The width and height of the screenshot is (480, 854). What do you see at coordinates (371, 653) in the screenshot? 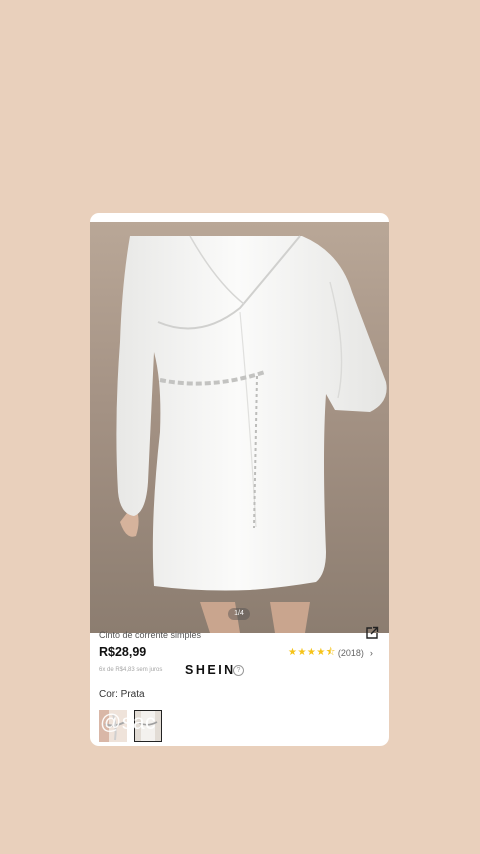
I see `chevron-right-icon: ›` at bounding box center [371, 653].